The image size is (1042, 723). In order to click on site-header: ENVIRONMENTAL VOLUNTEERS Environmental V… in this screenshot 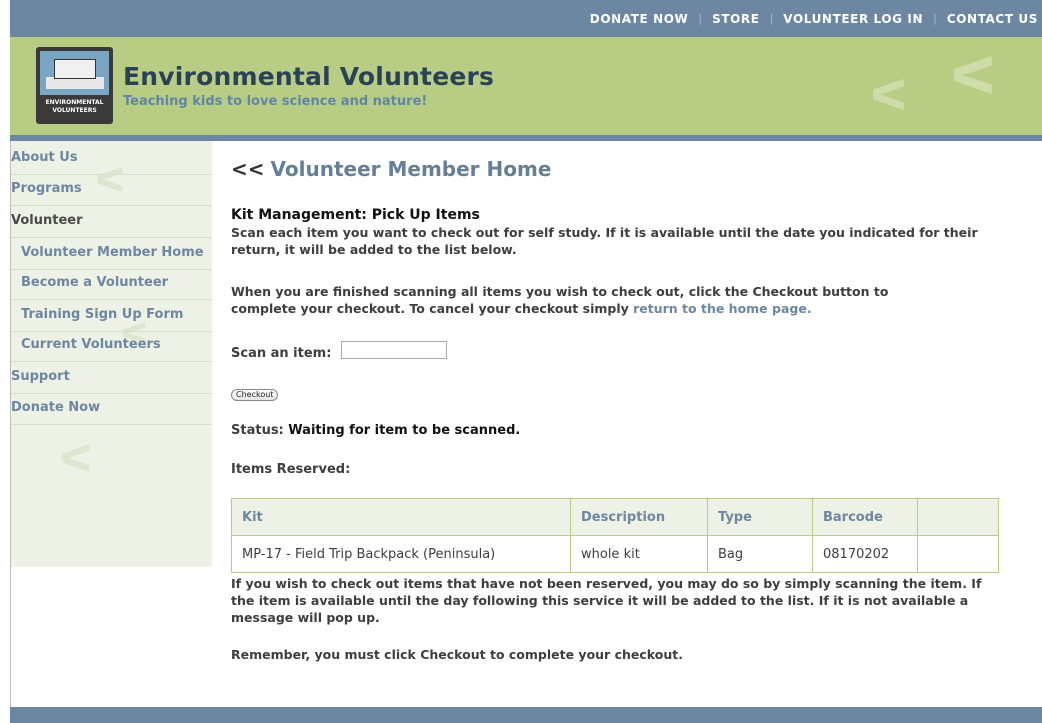, I will do `click(526, 86)`.